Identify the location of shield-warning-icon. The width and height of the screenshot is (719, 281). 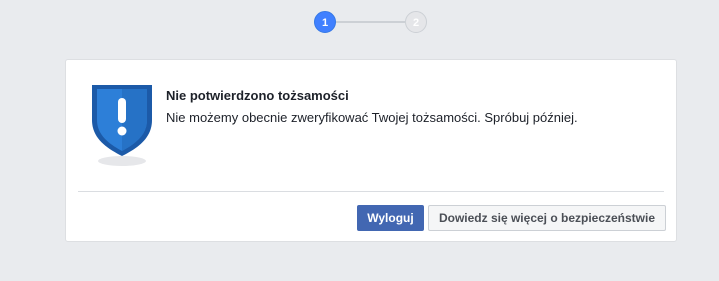
(122, 126).